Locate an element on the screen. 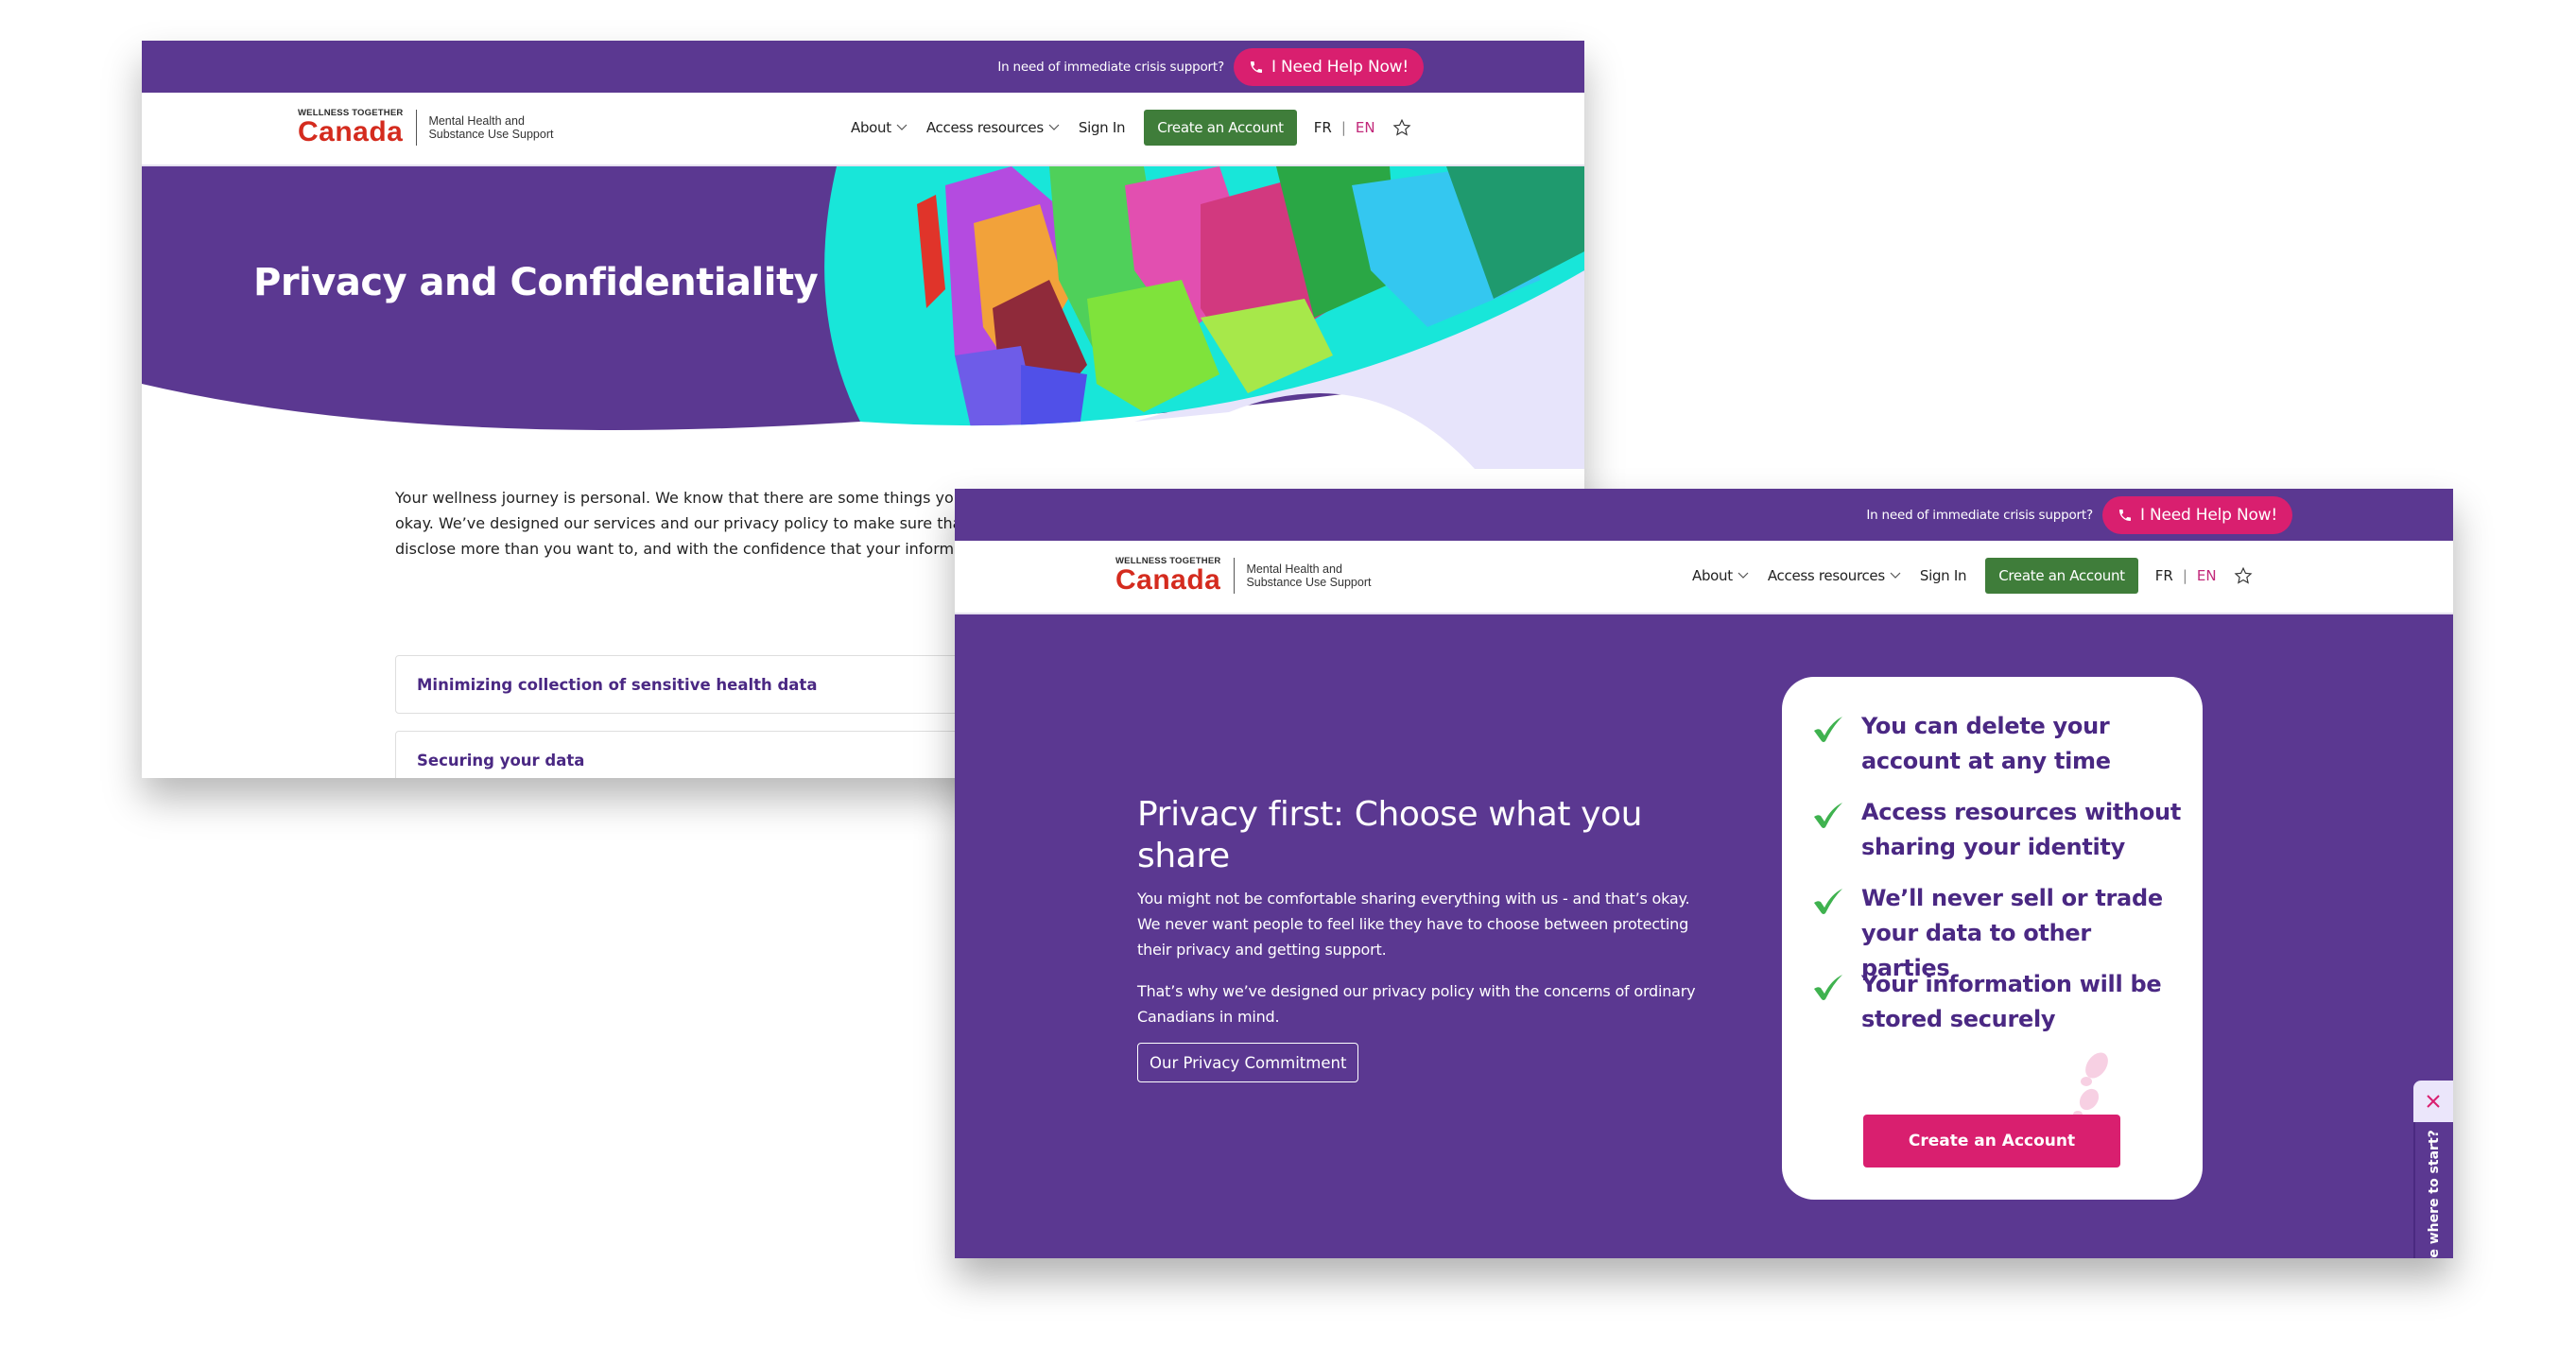  benefit-text: You can delete your account at any time is located at coordinates (1986, 743).